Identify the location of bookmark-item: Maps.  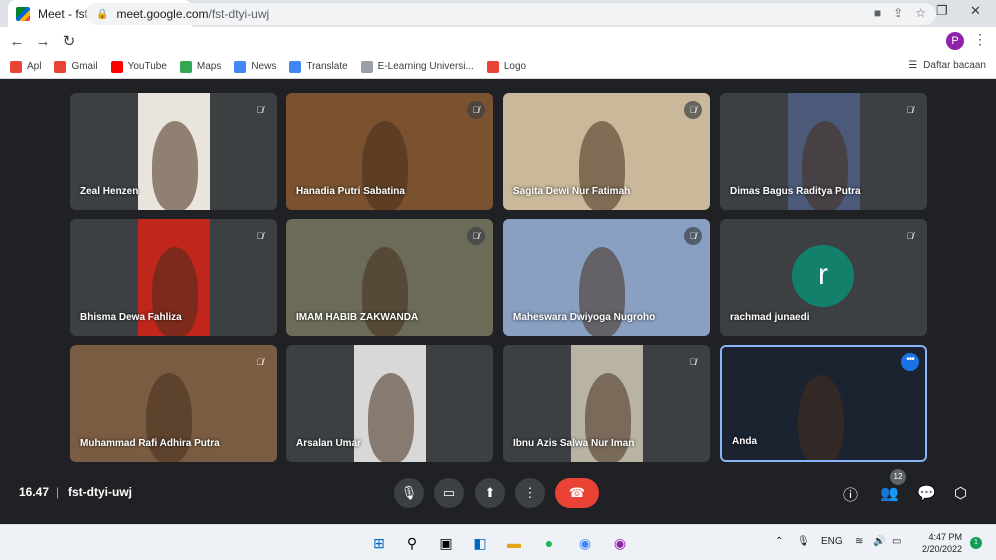
(200, 66).